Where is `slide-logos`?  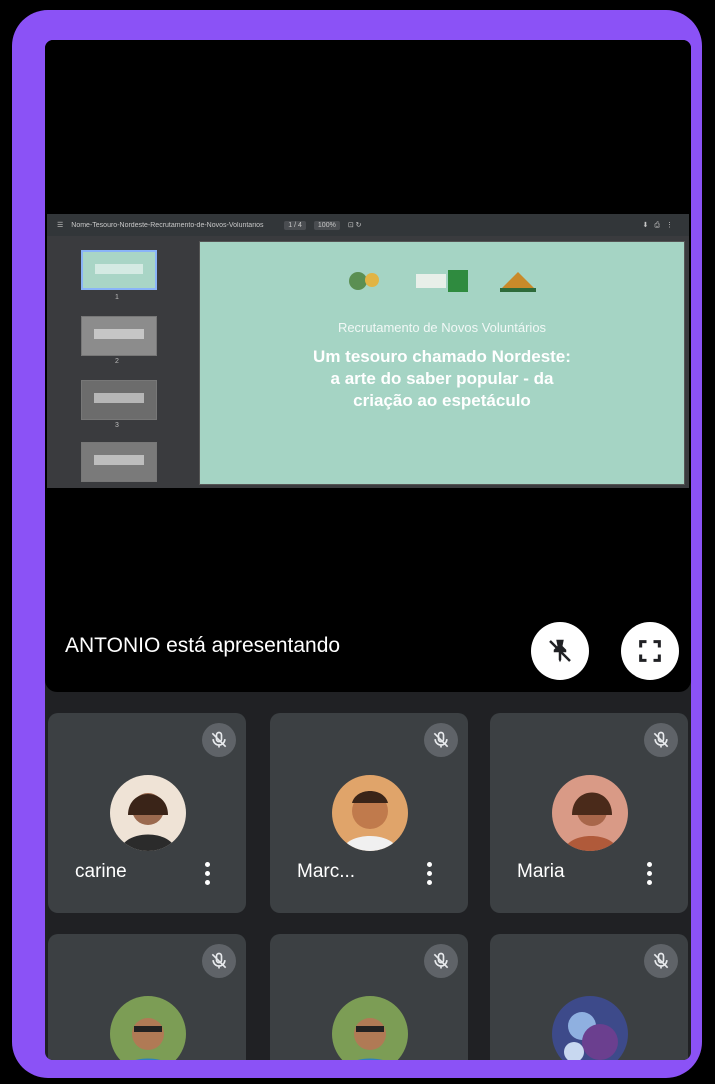
slide-logos is located at coordinates (442, 281).